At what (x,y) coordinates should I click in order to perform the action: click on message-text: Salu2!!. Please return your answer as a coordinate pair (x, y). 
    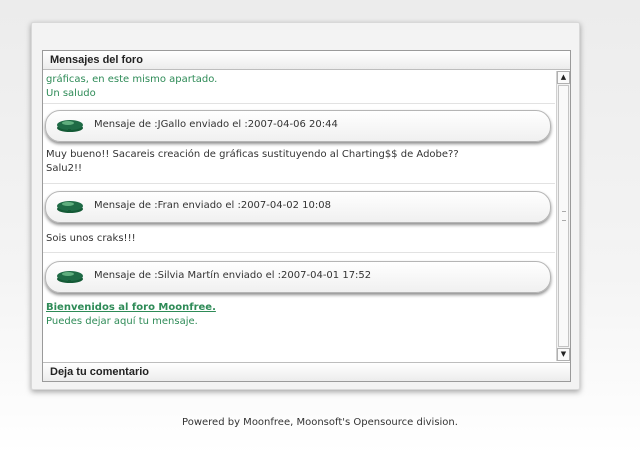
    Looking at the image, I should click on (64, 168).